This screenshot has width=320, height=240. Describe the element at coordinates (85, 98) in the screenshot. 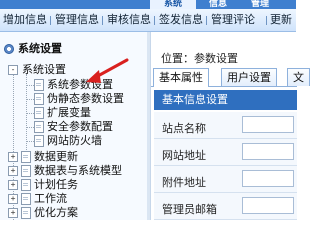

I see `tree-item-label: 伪静态参数设置` at that location.